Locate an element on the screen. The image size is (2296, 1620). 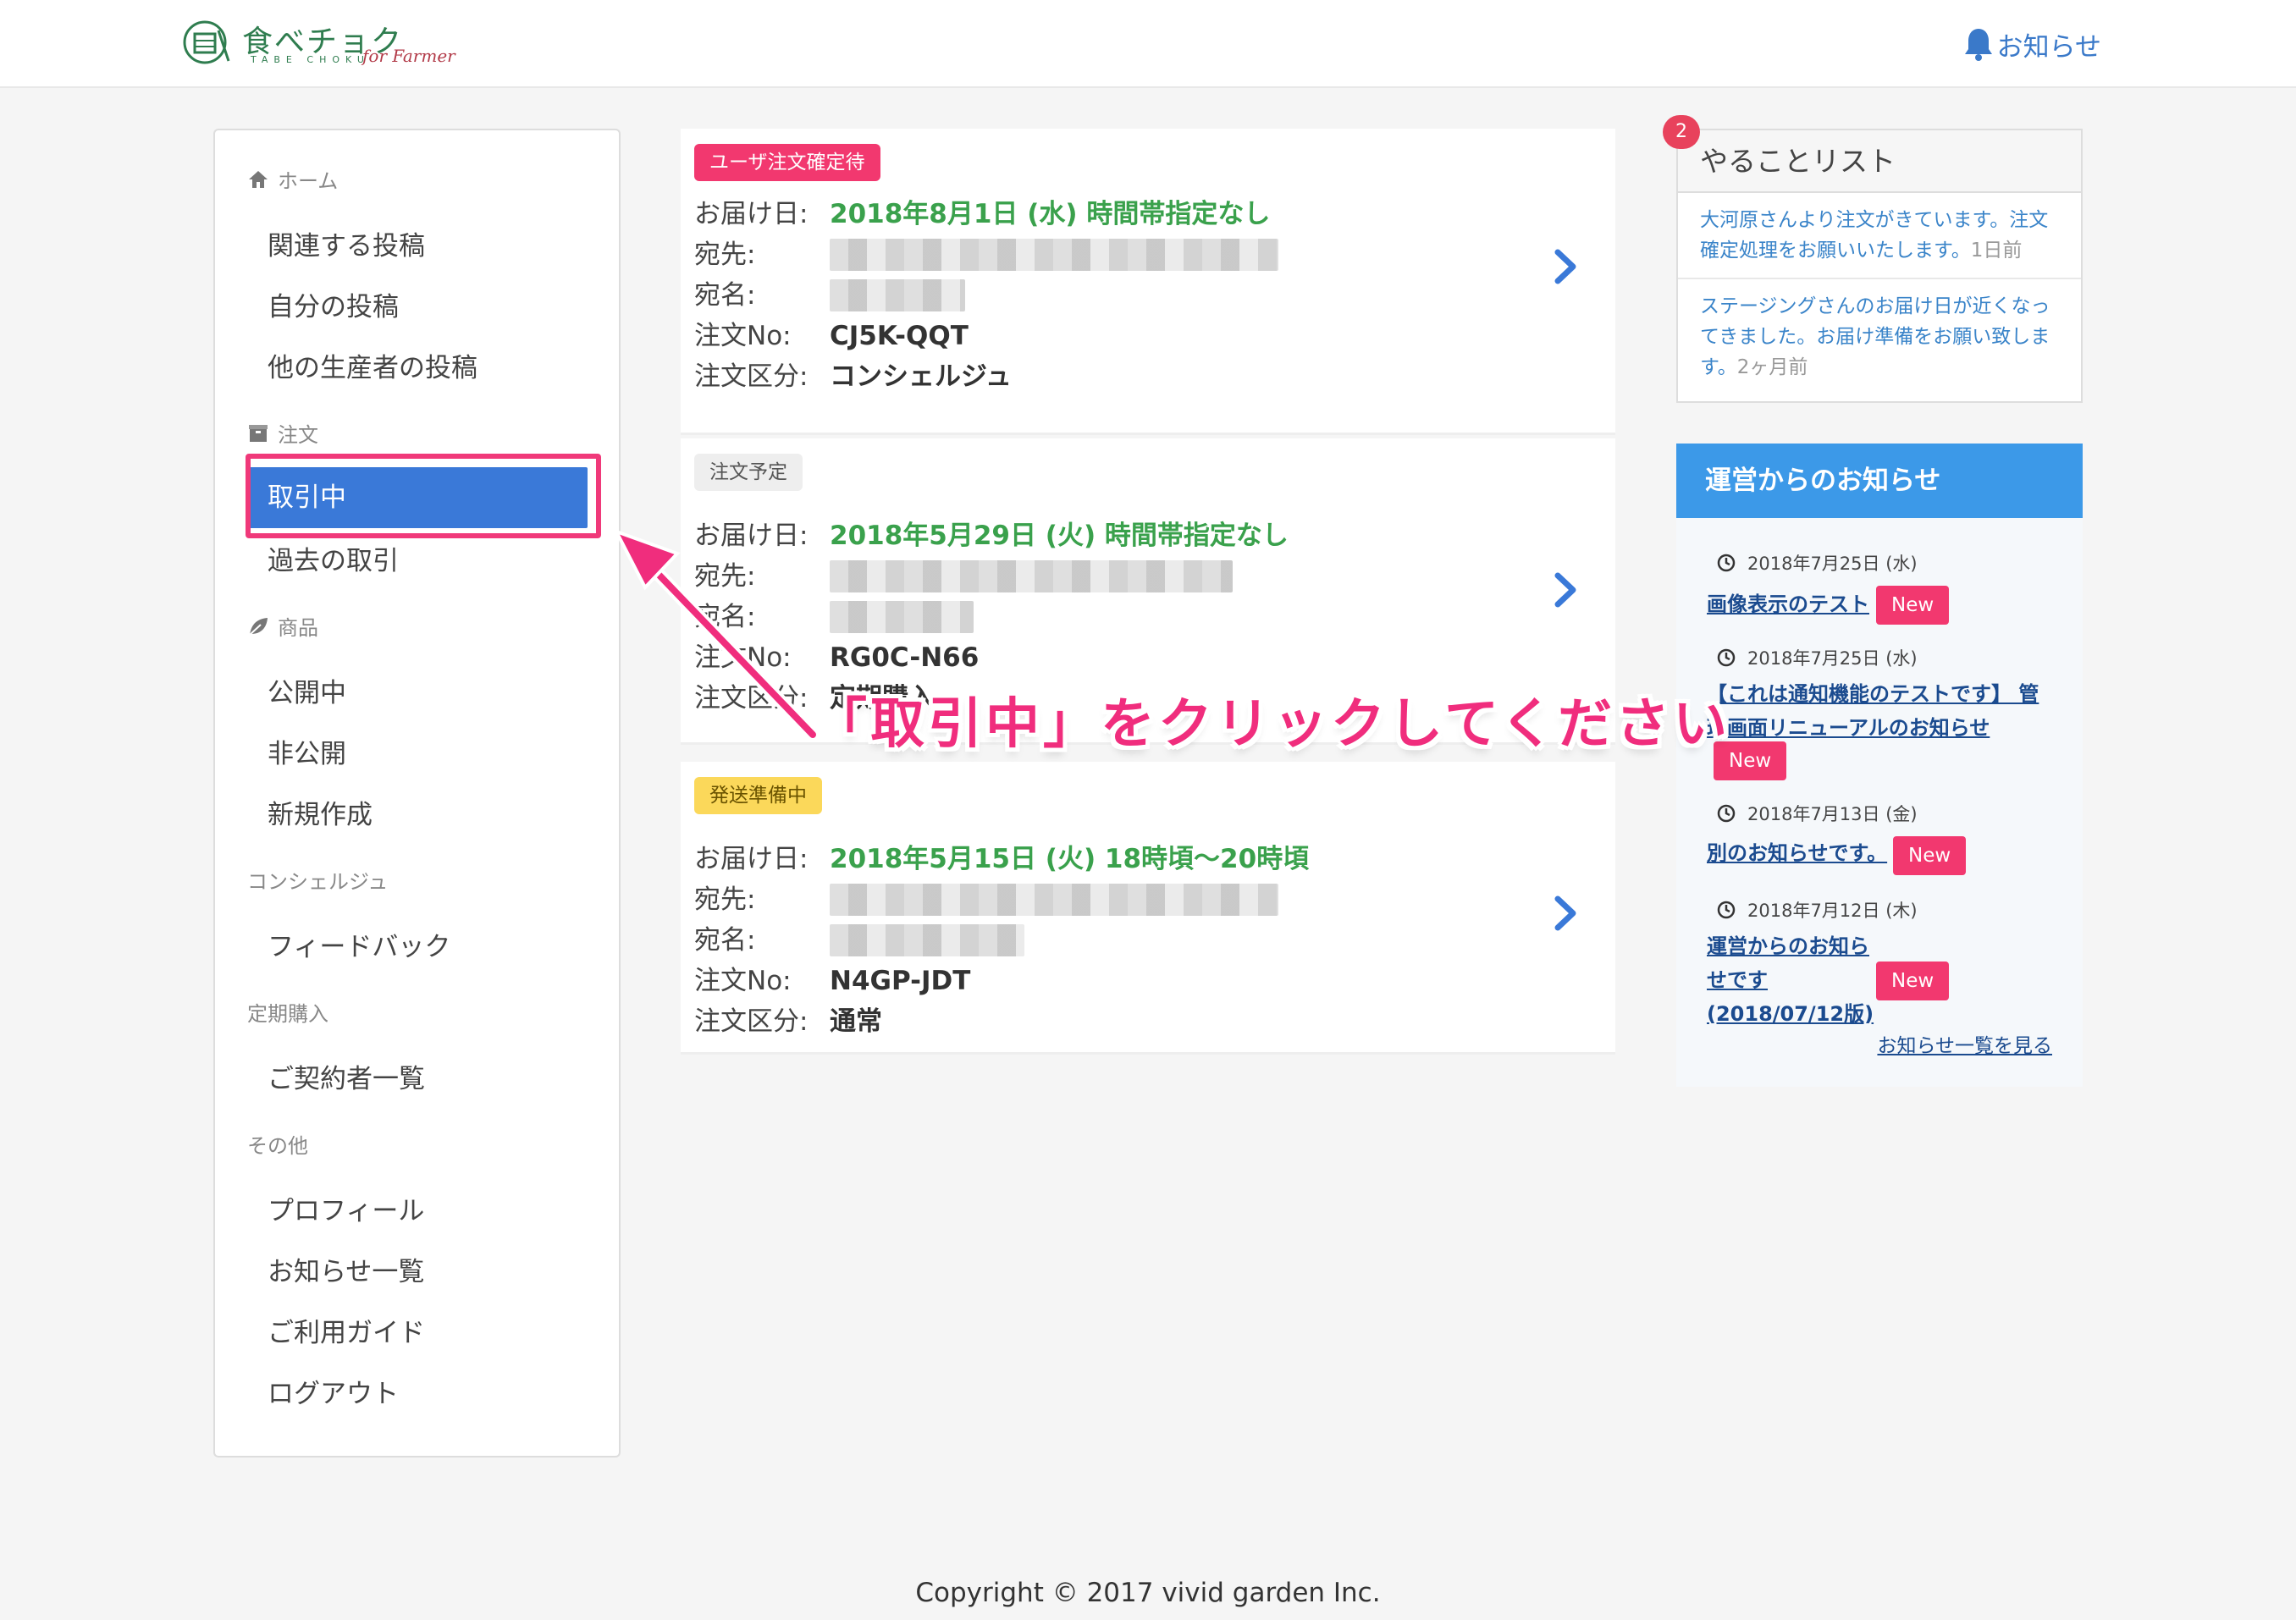
bell-icon is located at coordinates (1978, 45).